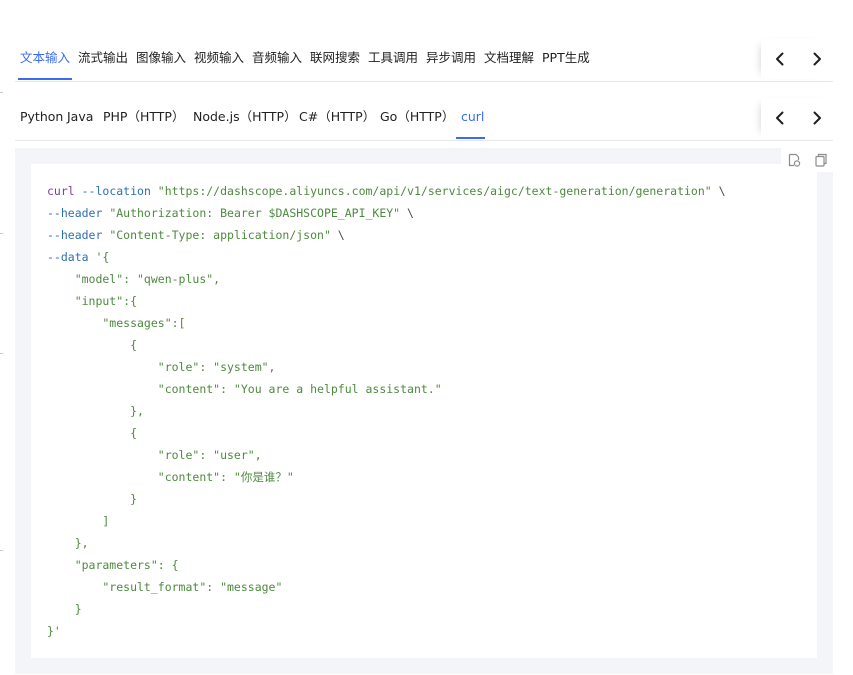  I want to click on code-string: '{, so click(99, 257).